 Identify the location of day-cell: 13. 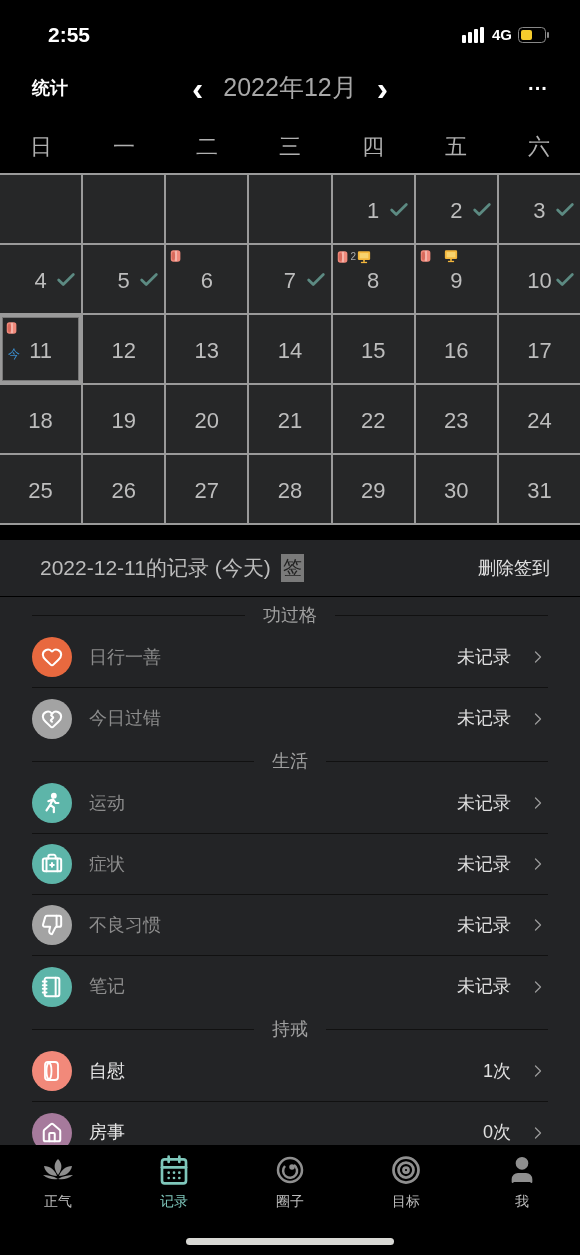
(207, 349).